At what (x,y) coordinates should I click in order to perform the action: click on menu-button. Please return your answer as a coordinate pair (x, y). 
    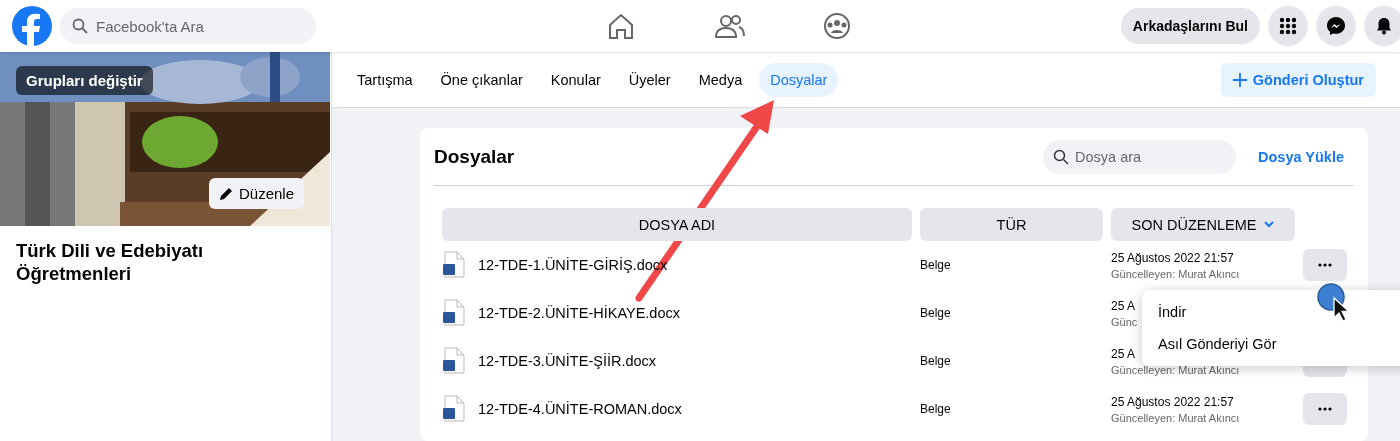
    Looking at the image, I should click on (1288, 26).